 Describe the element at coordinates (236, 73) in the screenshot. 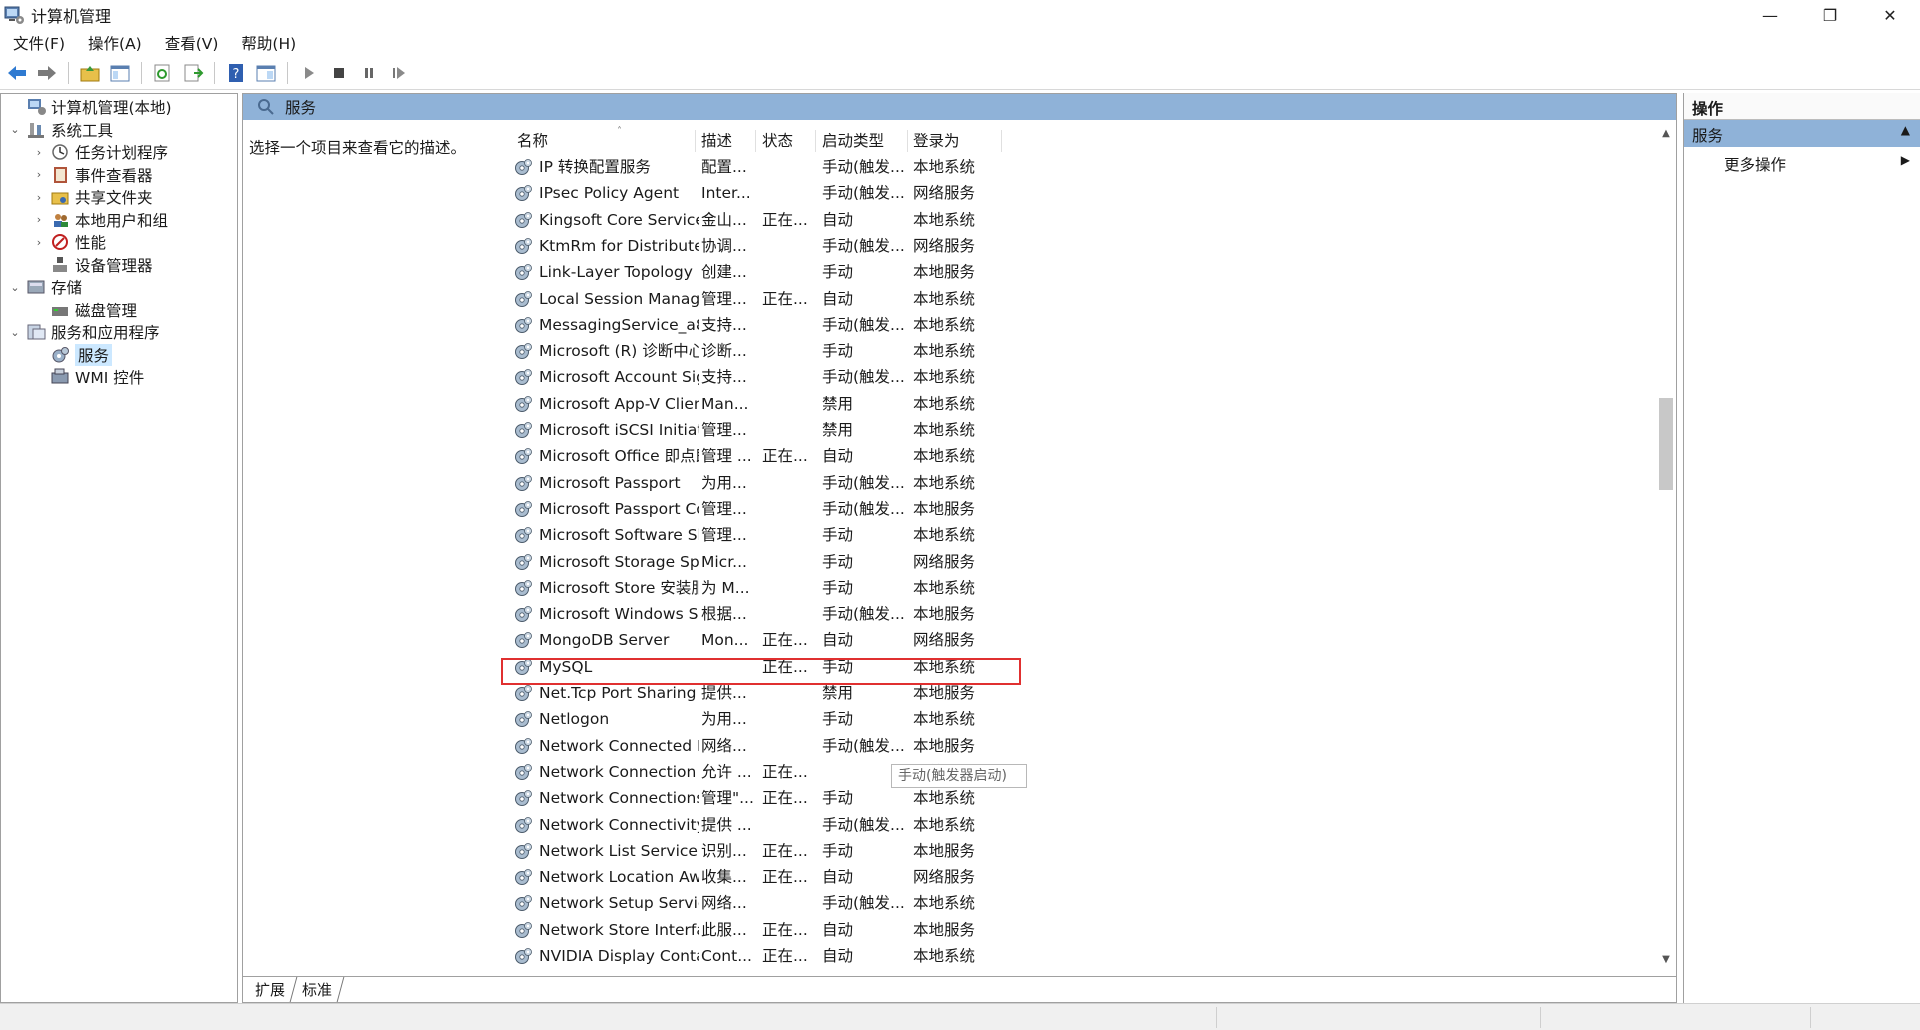

I see `help-icon: ?` at that location.